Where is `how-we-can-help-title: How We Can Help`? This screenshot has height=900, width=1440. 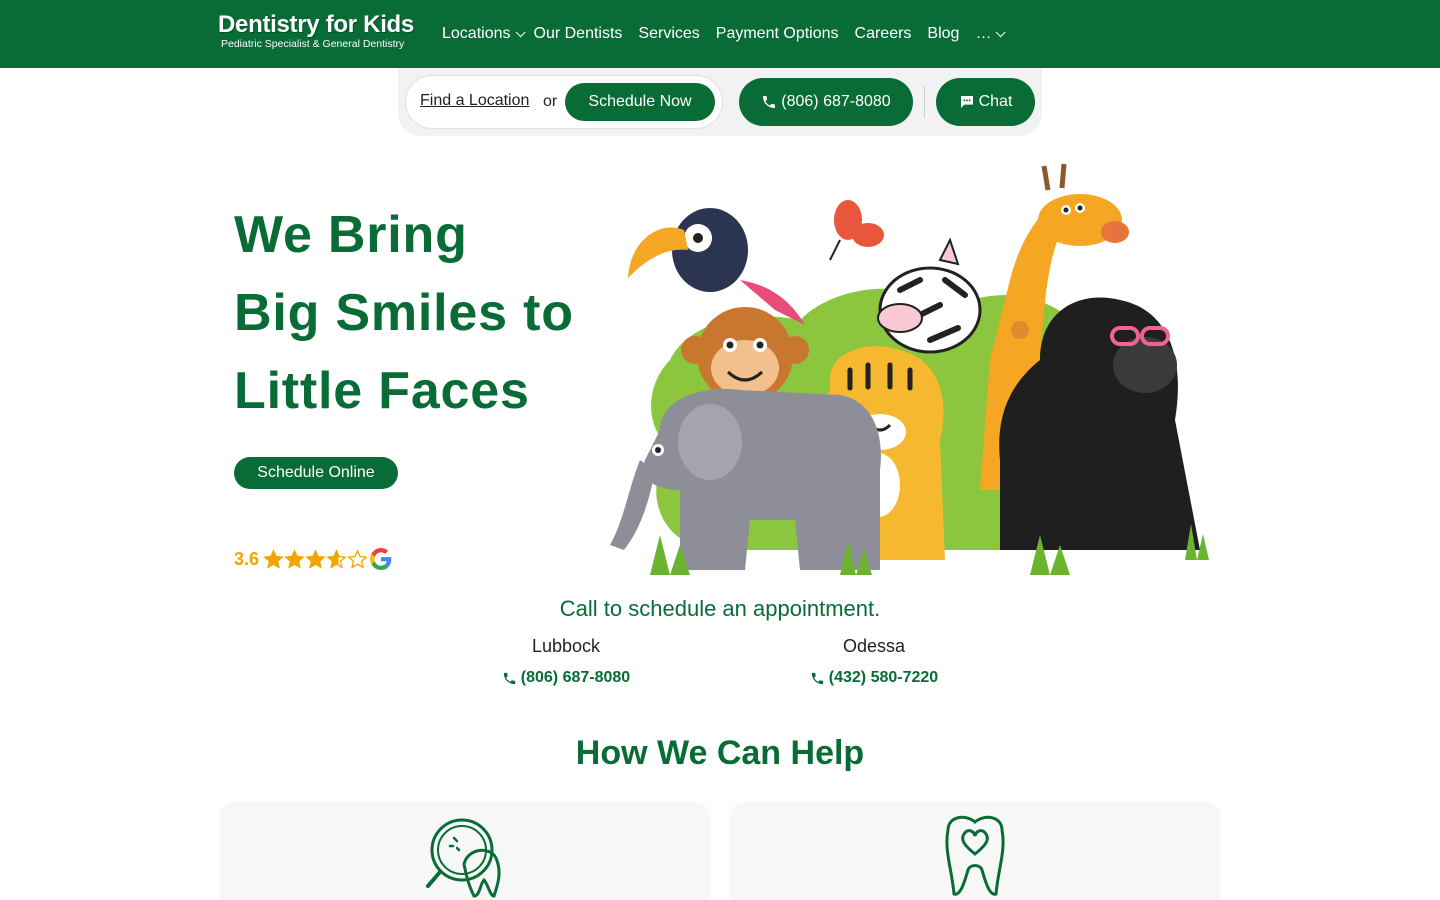
how-we-can-help-title: How We Can Help is located at coordinates (720, 753).